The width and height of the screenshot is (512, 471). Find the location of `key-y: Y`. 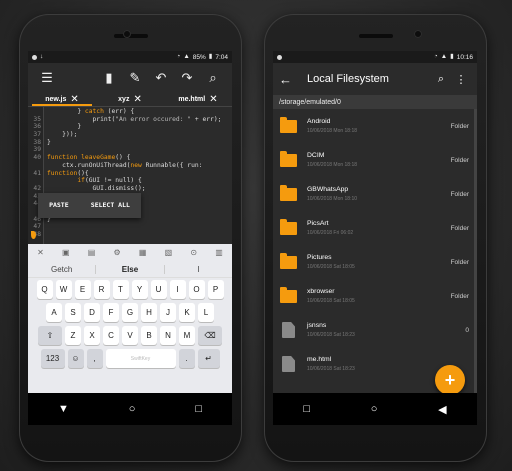

key-y: Y is located at coordinates (139, 289).